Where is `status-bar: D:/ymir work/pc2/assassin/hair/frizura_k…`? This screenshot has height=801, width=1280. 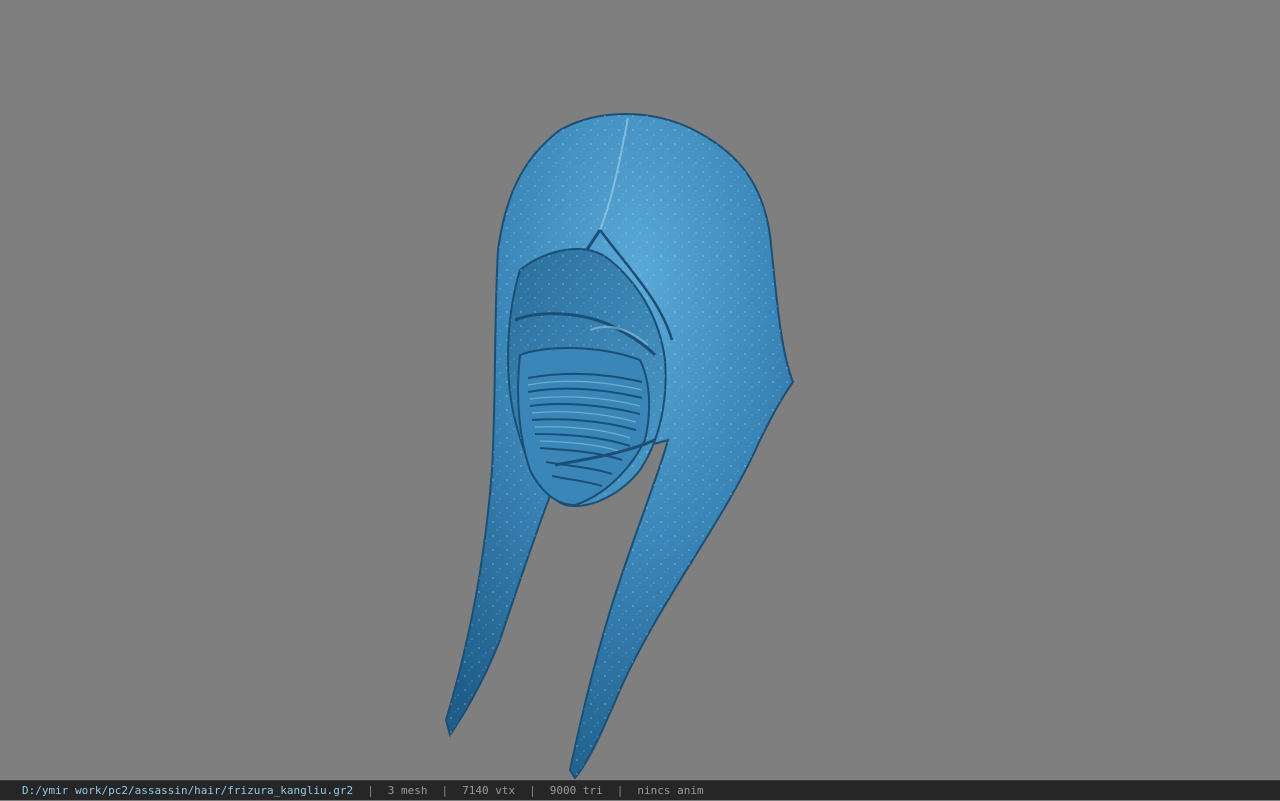 status-bar: D:/ymir work/pc2/assassin/hair/frizura_k… is located at coordinates (640, 790).